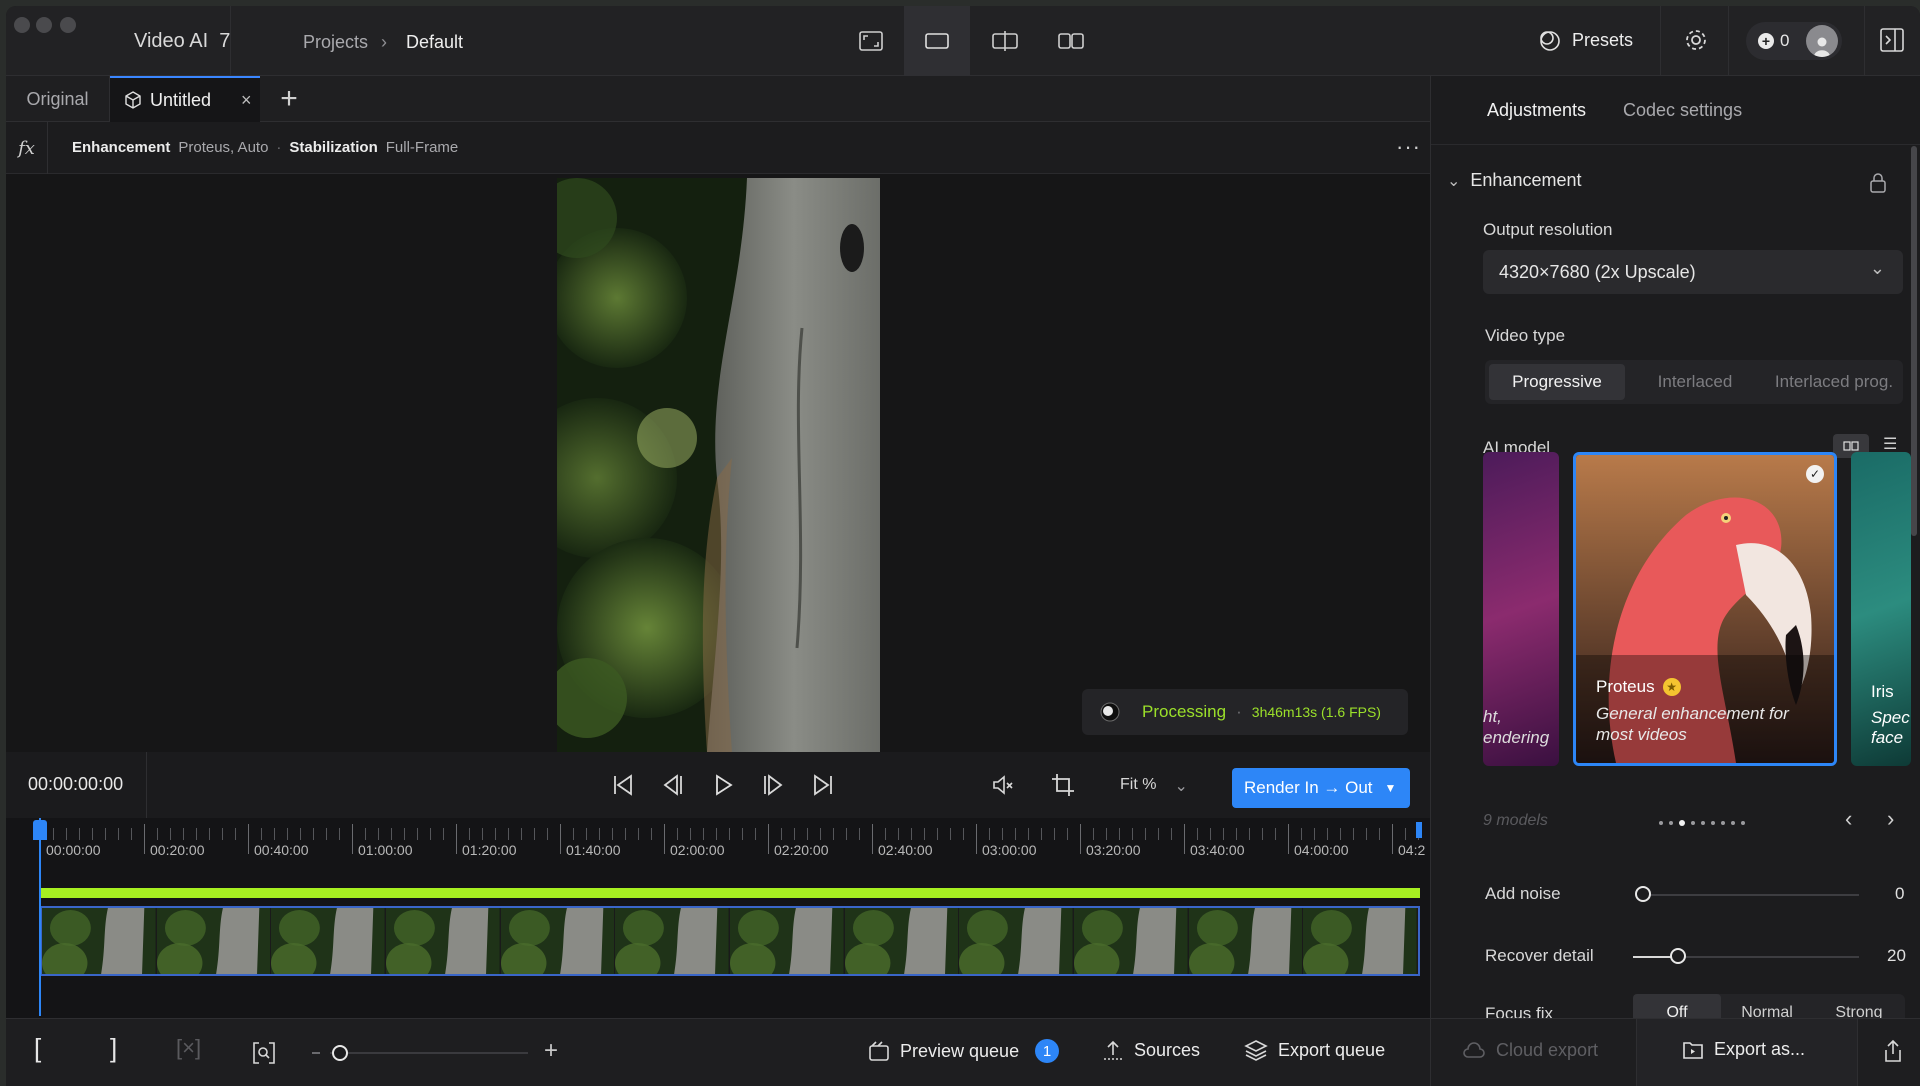  What do you see at coordinates (1899, 894) in the screenshot?
I see `add-noise-value: 0` at bounding box center [1899, 894].